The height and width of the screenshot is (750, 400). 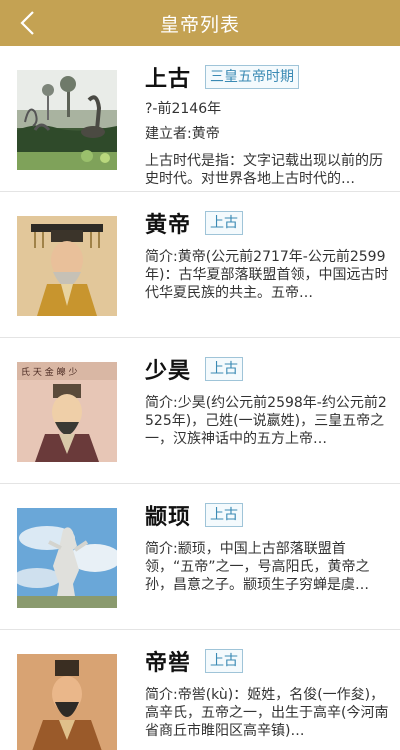 I want to click on back-button, so click(x=27, y=23).